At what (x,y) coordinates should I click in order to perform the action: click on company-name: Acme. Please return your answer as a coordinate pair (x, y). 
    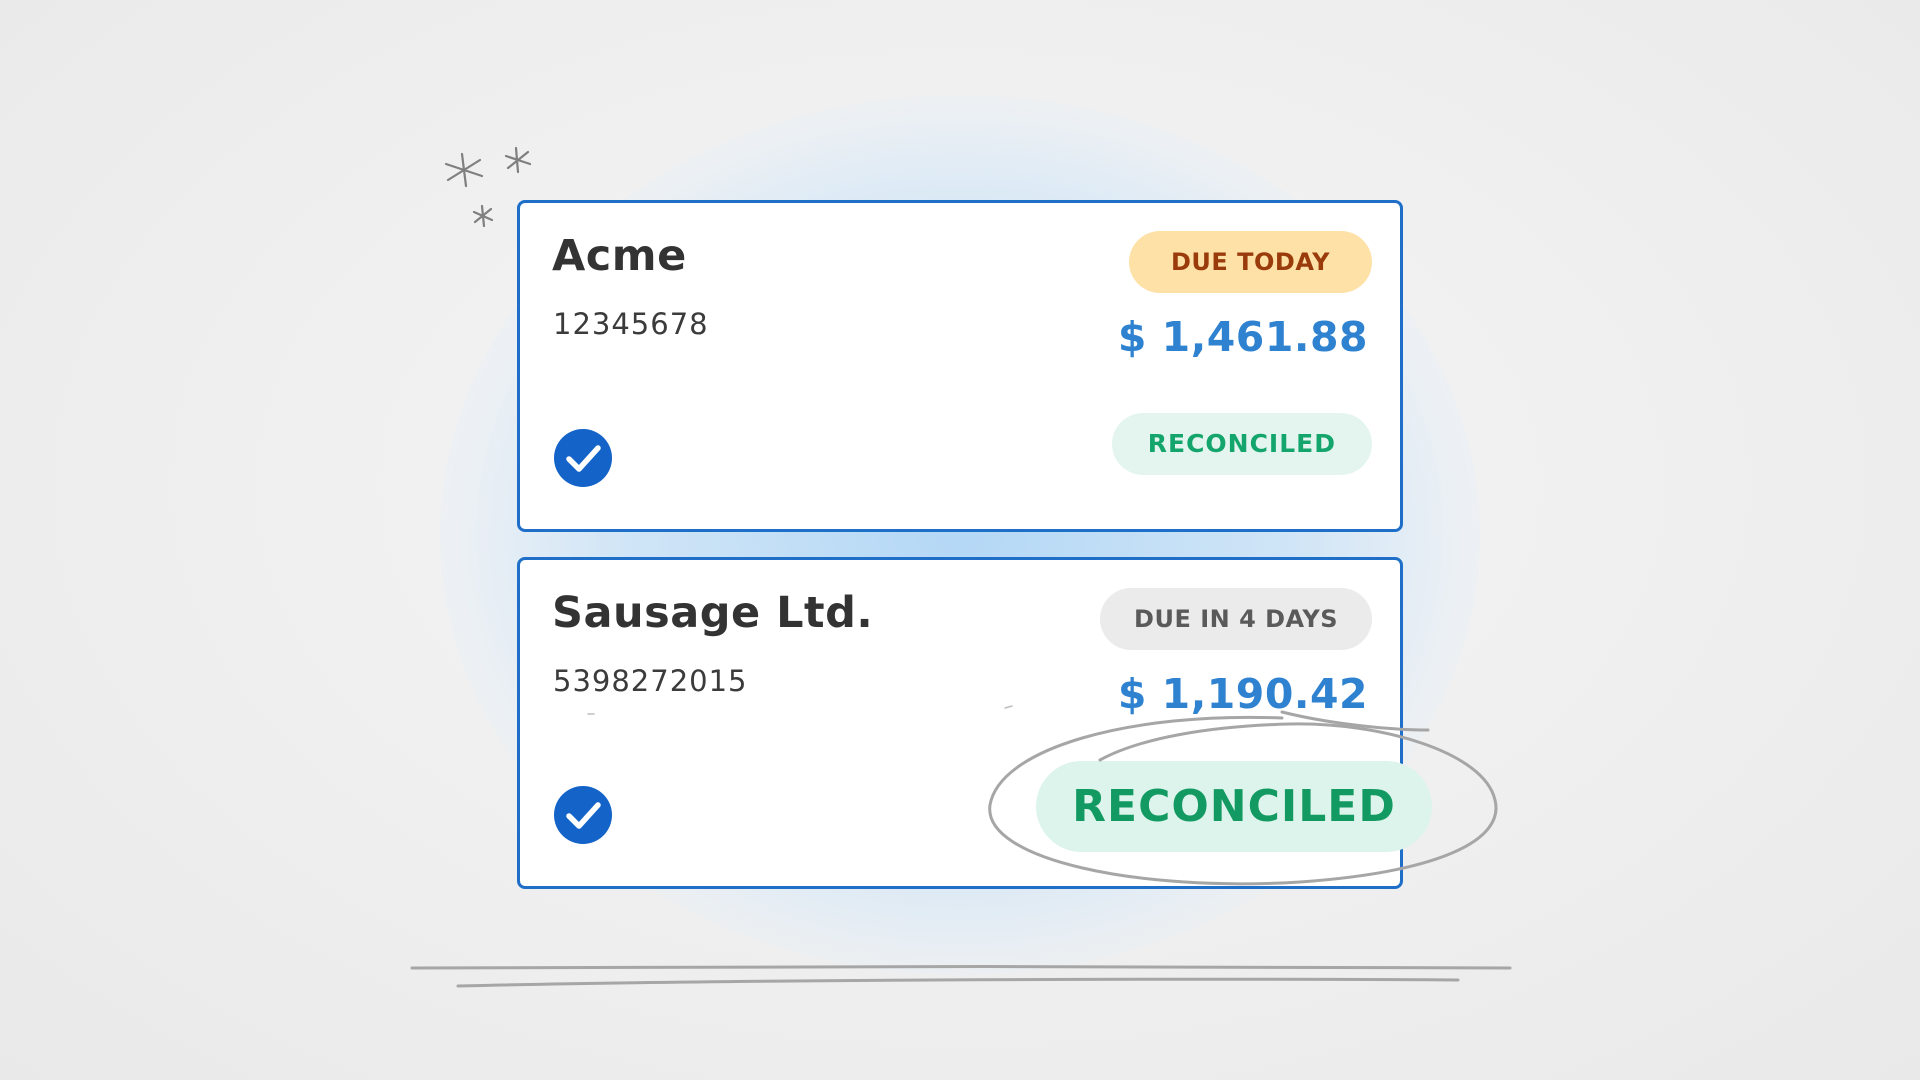
    Looking at the image, I should click on (619, 256).